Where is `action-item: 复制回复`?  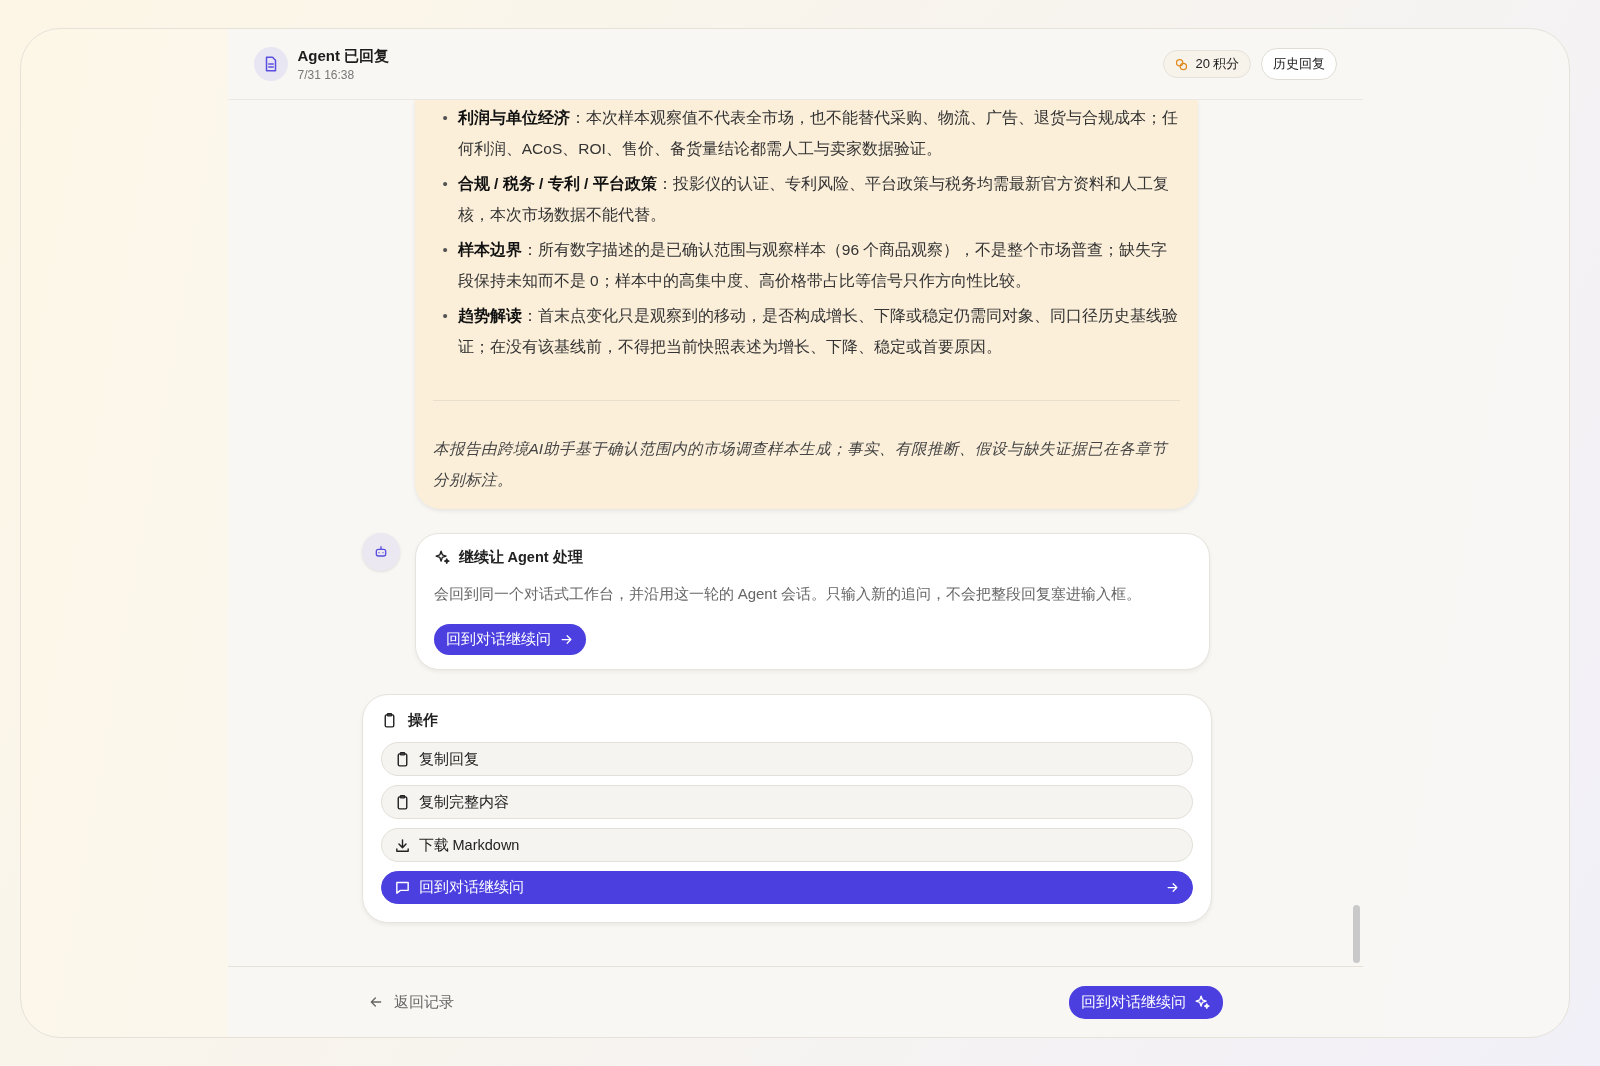 action-item: 复制回复 is located at coordinates (786, 759).